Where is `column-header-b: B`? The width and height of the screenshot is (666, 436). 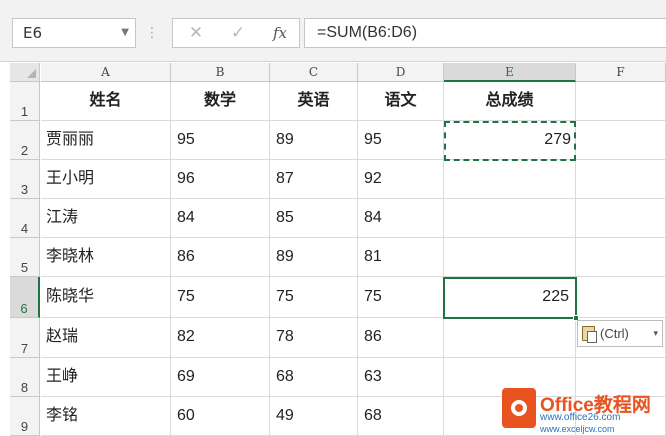
column-header-b: B is located at coordinates (220, 72).